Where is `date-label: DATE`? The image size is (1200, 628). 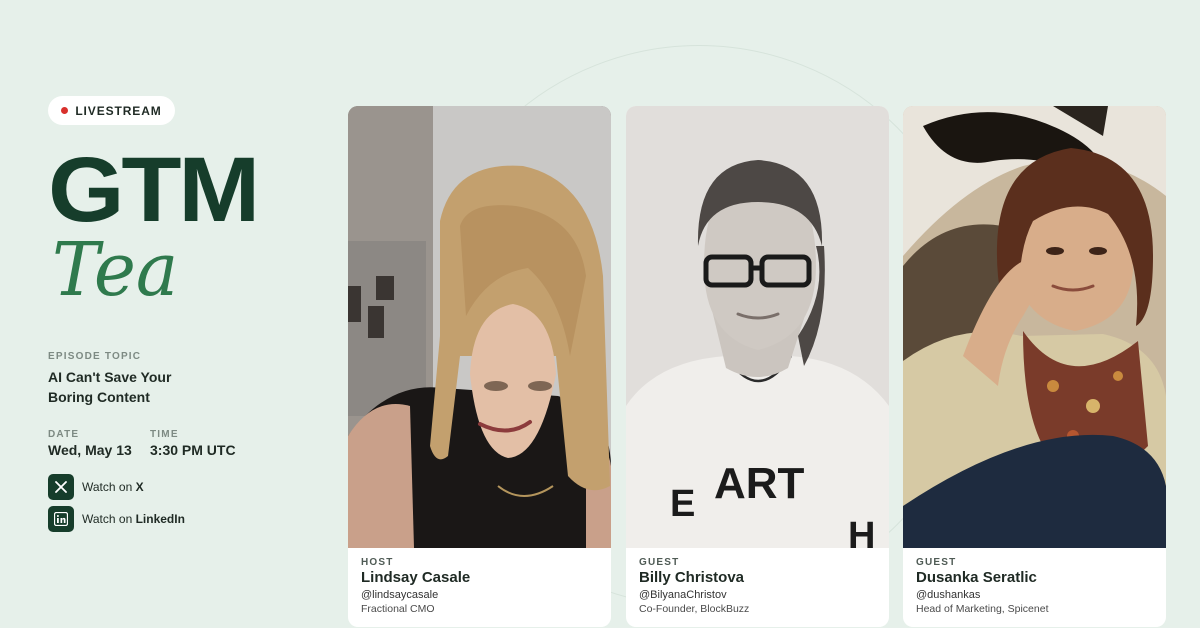 date-label: DATE is located at coordinates (64, 434).